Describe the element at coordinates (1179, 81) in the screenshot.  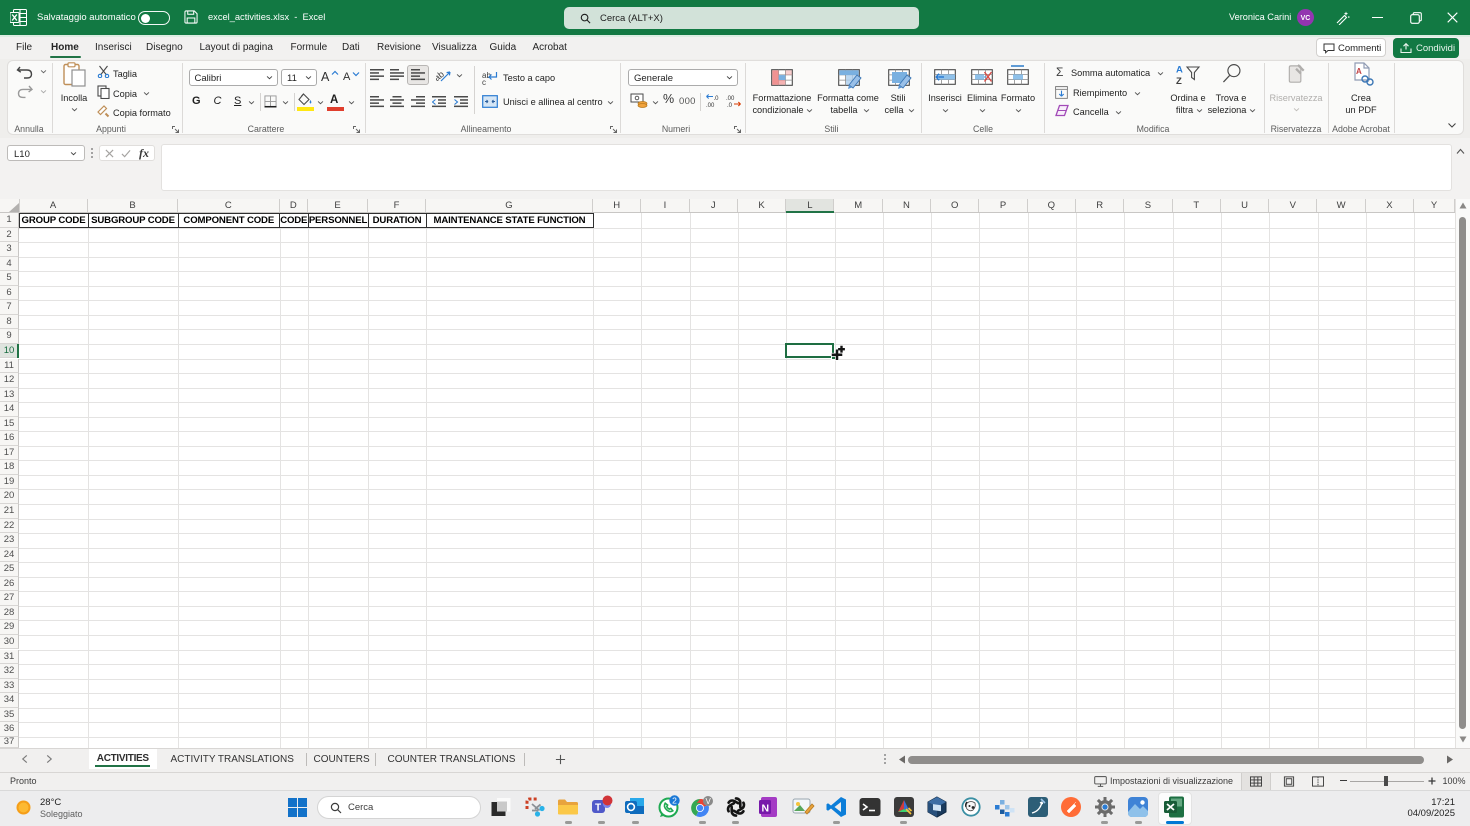
I see `svg-text: Z` at that location.